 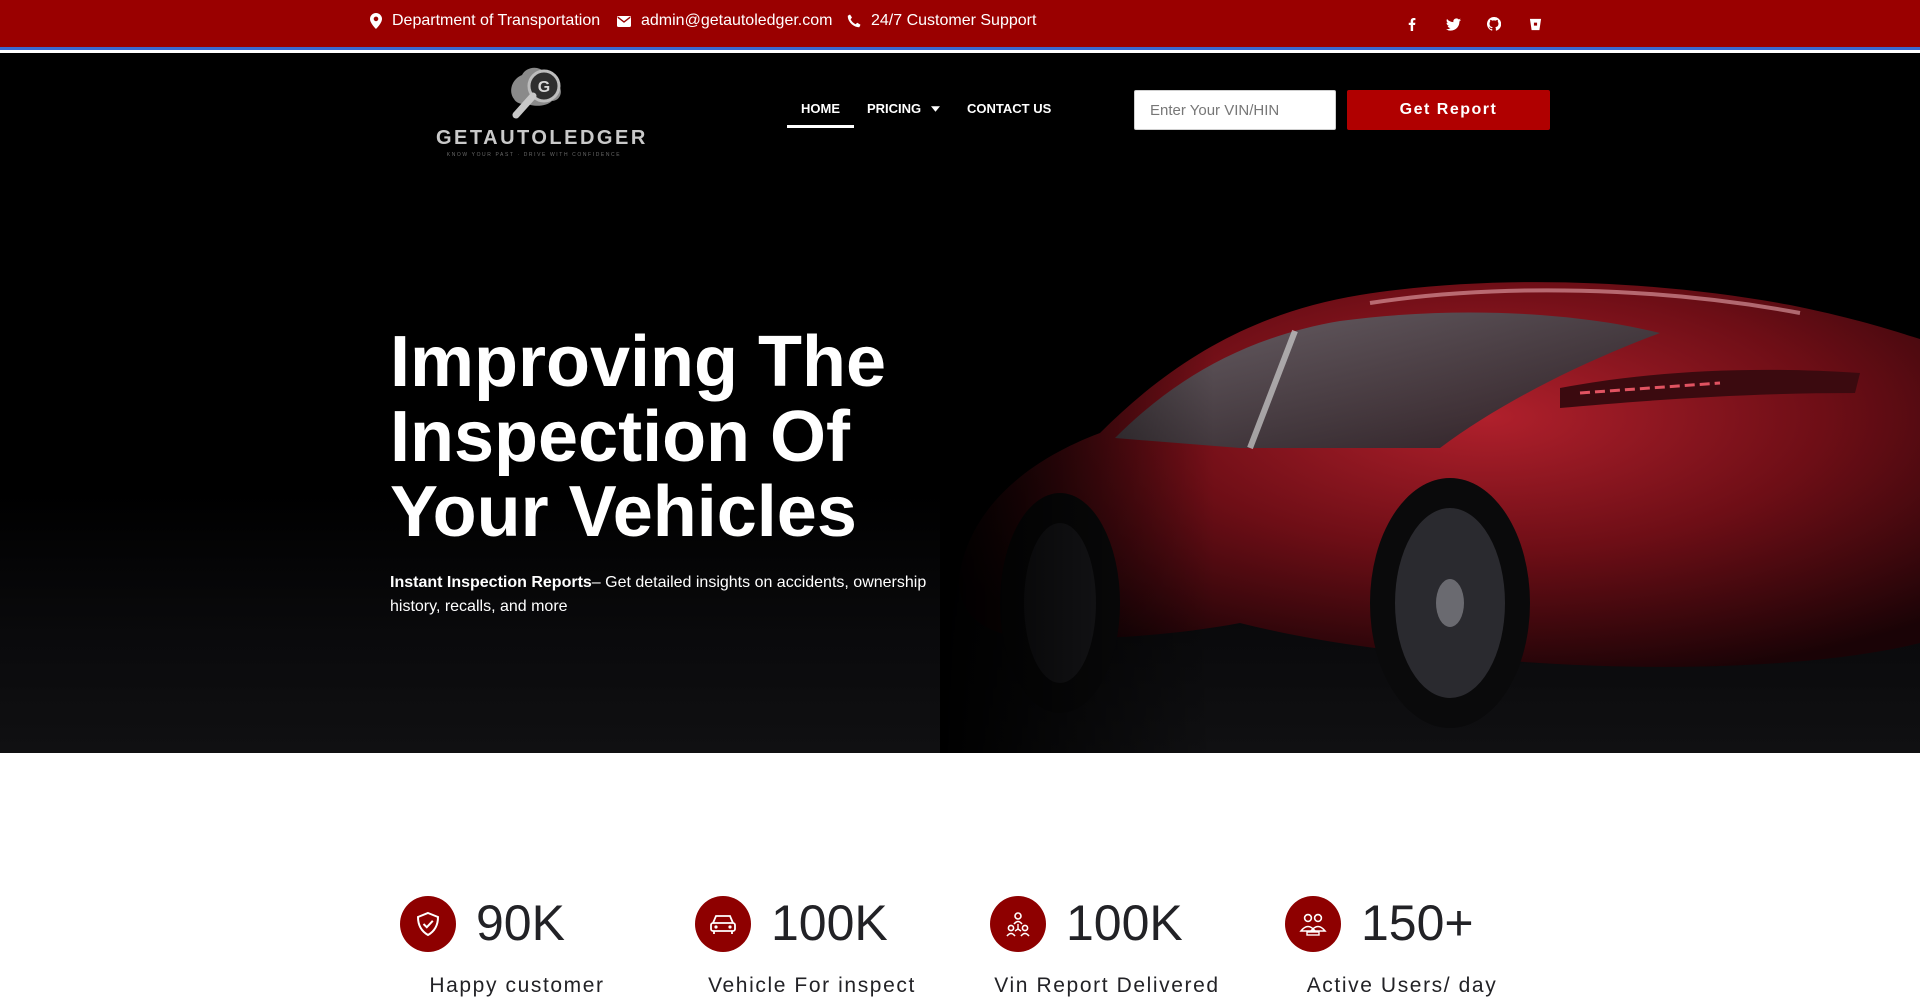 What do you see at coordinates (544, 87) in the screenshot?
I see `logo-letter: G` at bounding box center [544, 87].